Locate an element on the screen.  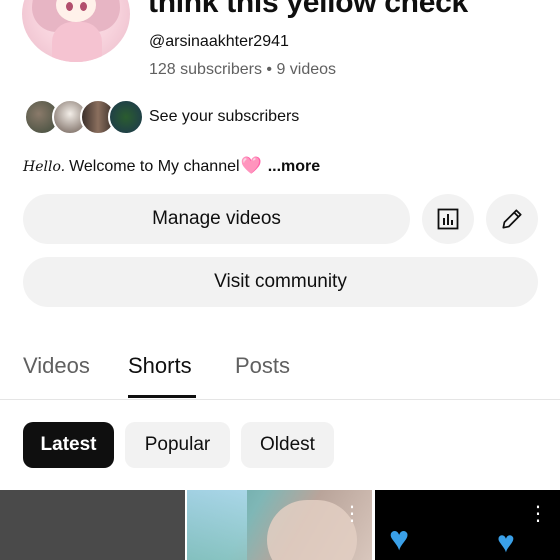
see-subscribers-link: See your subscribers is located at coordinates (224, 117).